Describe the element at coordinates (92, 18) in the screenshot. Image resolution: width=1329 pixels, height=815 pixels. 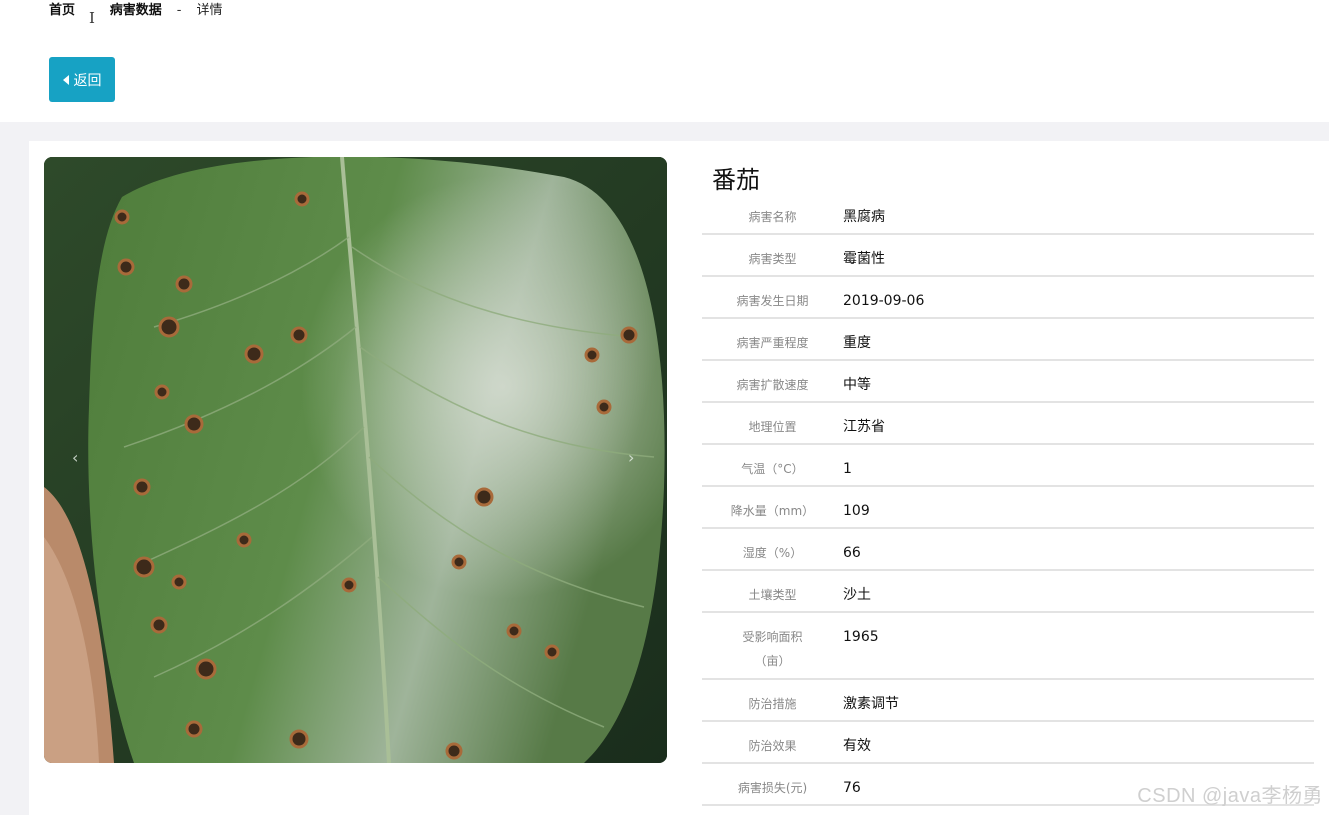
I see `text-cursor-icon: I` at that location.